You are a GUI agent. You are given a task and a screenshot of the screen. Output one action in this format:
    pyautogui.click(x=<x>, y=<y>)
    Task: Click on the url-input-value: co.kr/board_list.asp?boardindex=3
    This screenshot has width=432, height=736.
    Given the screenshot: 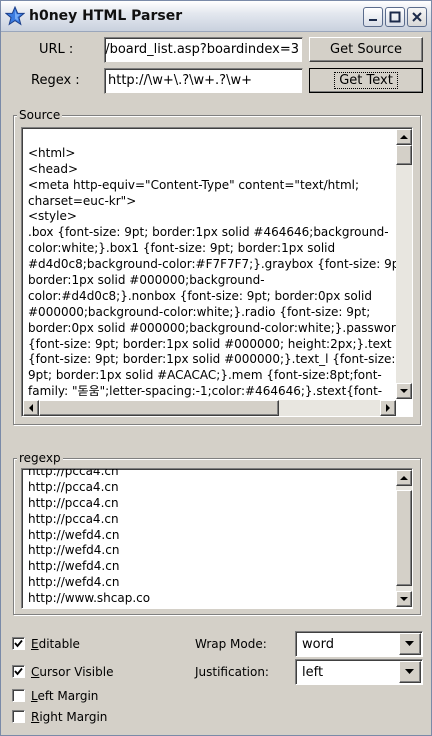 What is the action you would take?
    pyautogui.click(x=202, y=49)
    